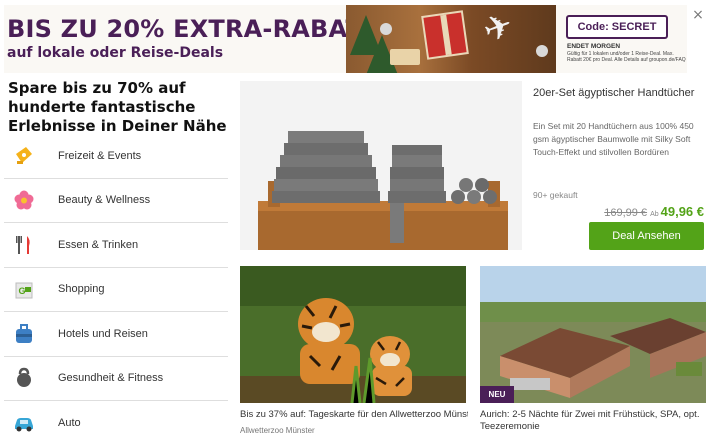  What do you see at coordinates (116, 290) in the screenshot?
I see `category-item-shopping: G Shopping` at bounding box center [116, 290].